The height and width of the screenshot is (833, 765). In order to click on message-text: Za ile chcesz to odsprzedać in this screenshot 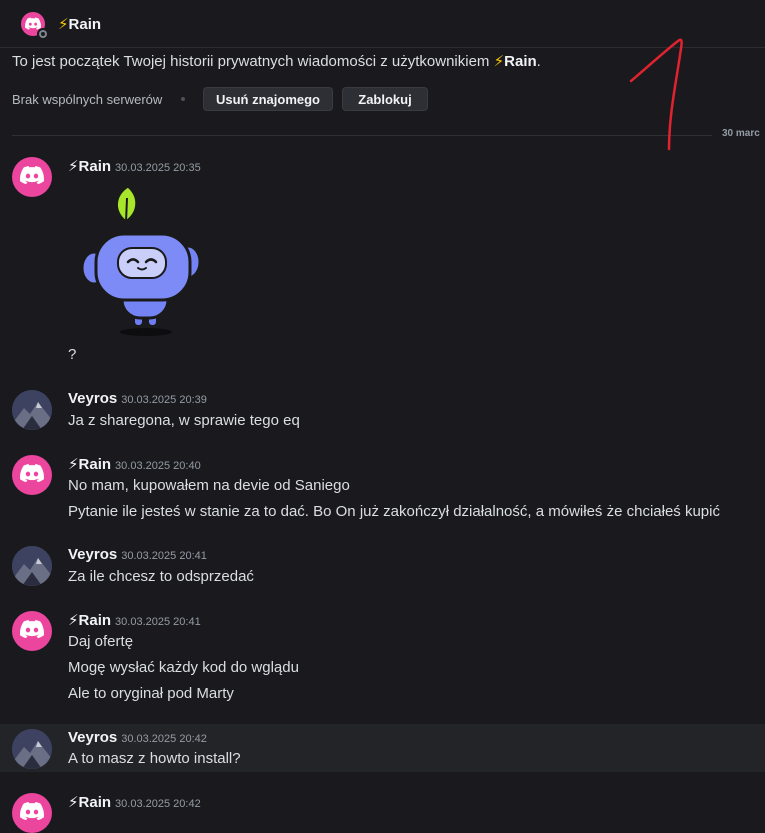, I will do `click(161, 576)`.